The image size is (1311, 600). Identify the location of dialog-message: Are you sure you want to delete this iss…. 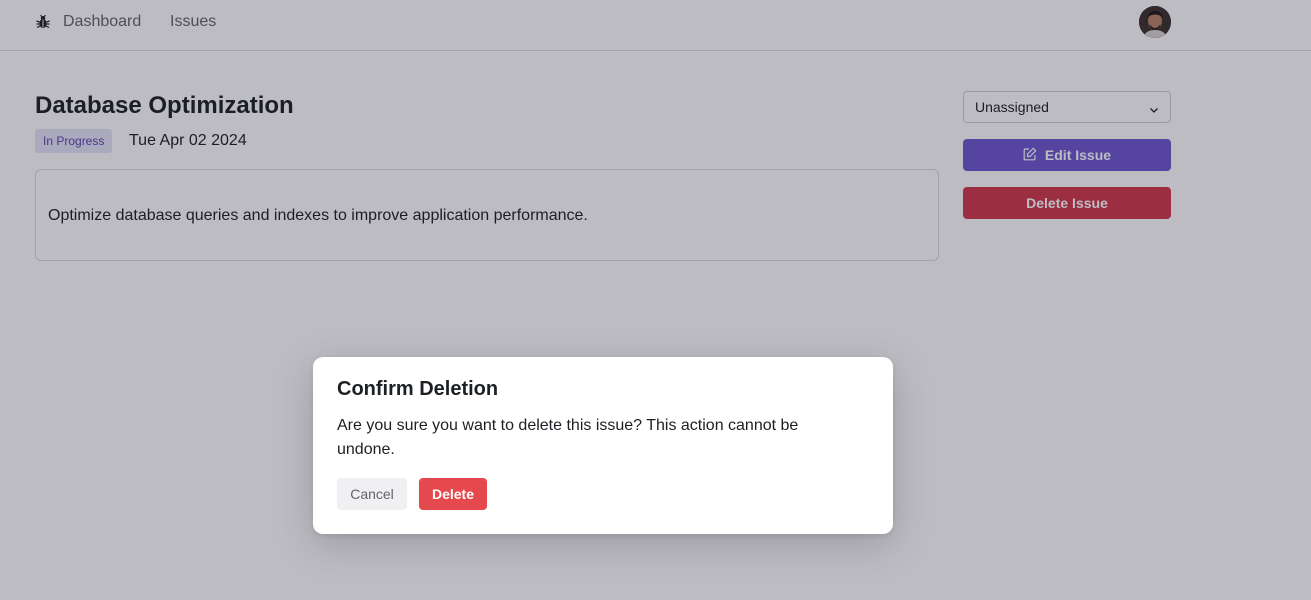
(568, 437).